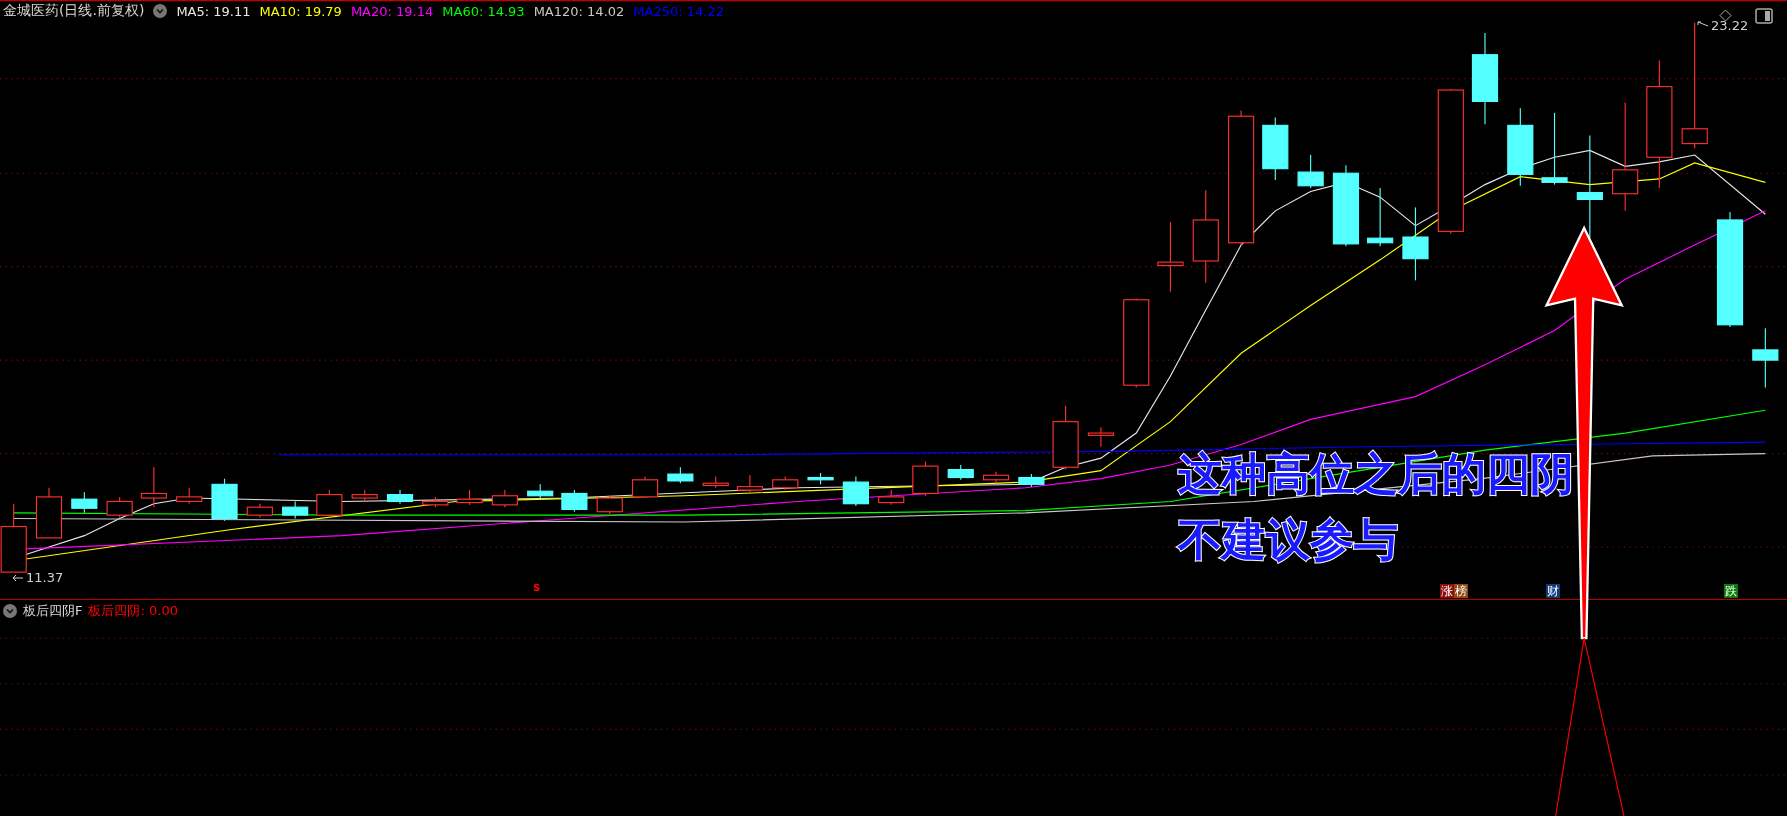 Image resolution: width=1787 pixels, height=816 pixels. What do you see at coordinates (1288, 540) in the screenshot?
I see `annotation-text: 不建议参与` at bounding box center [1288, 540].